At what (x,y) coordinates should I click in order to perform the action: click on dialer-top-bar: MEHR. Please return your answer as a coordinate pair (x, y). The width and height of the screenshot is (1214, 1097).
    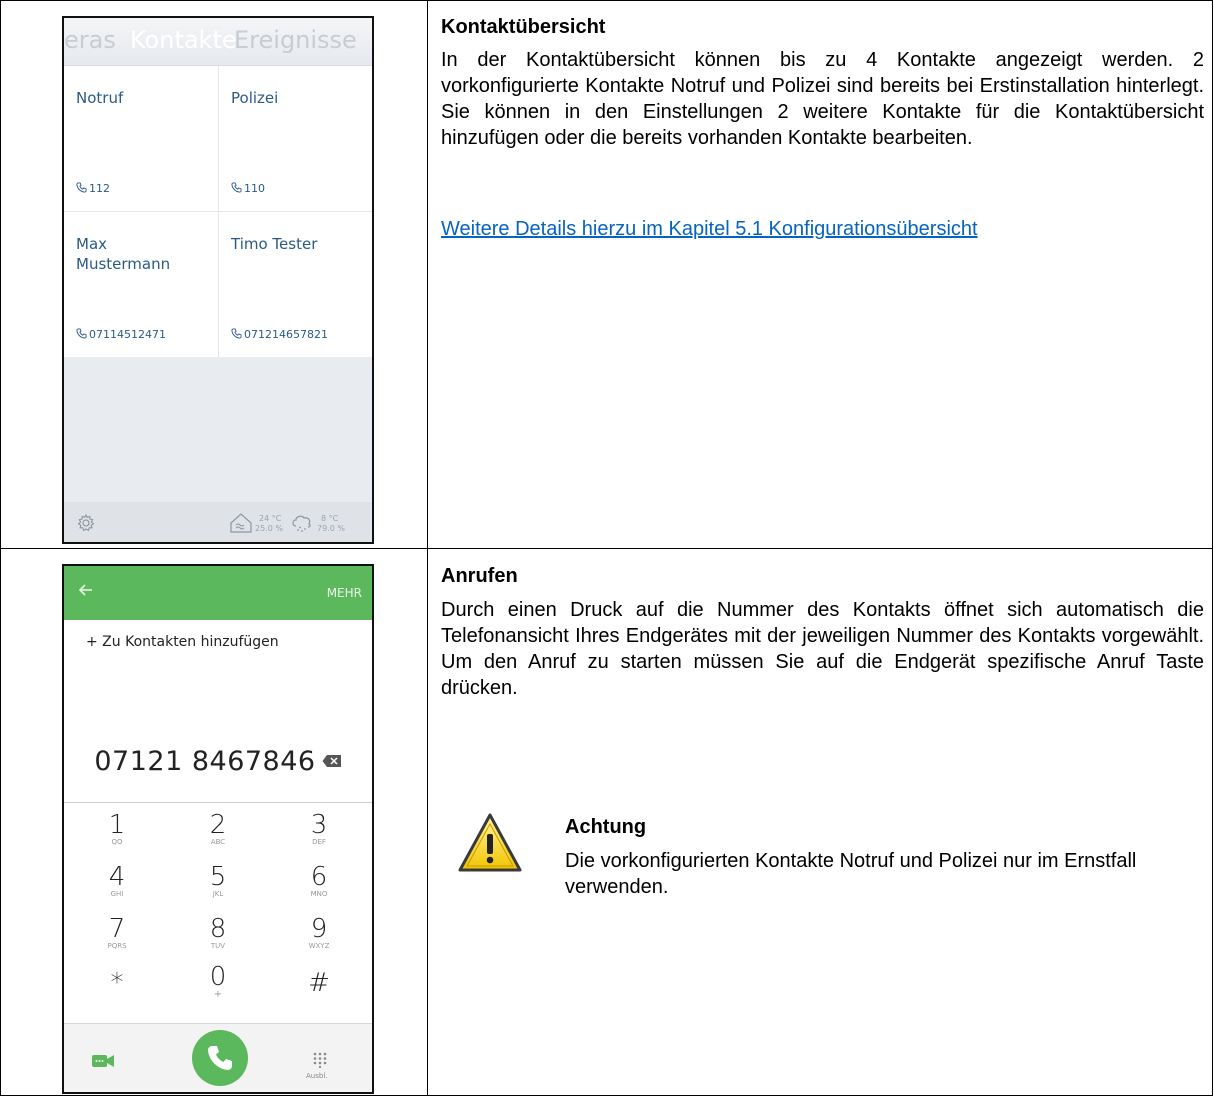
    Looking at the image, I should click on (218, 593).